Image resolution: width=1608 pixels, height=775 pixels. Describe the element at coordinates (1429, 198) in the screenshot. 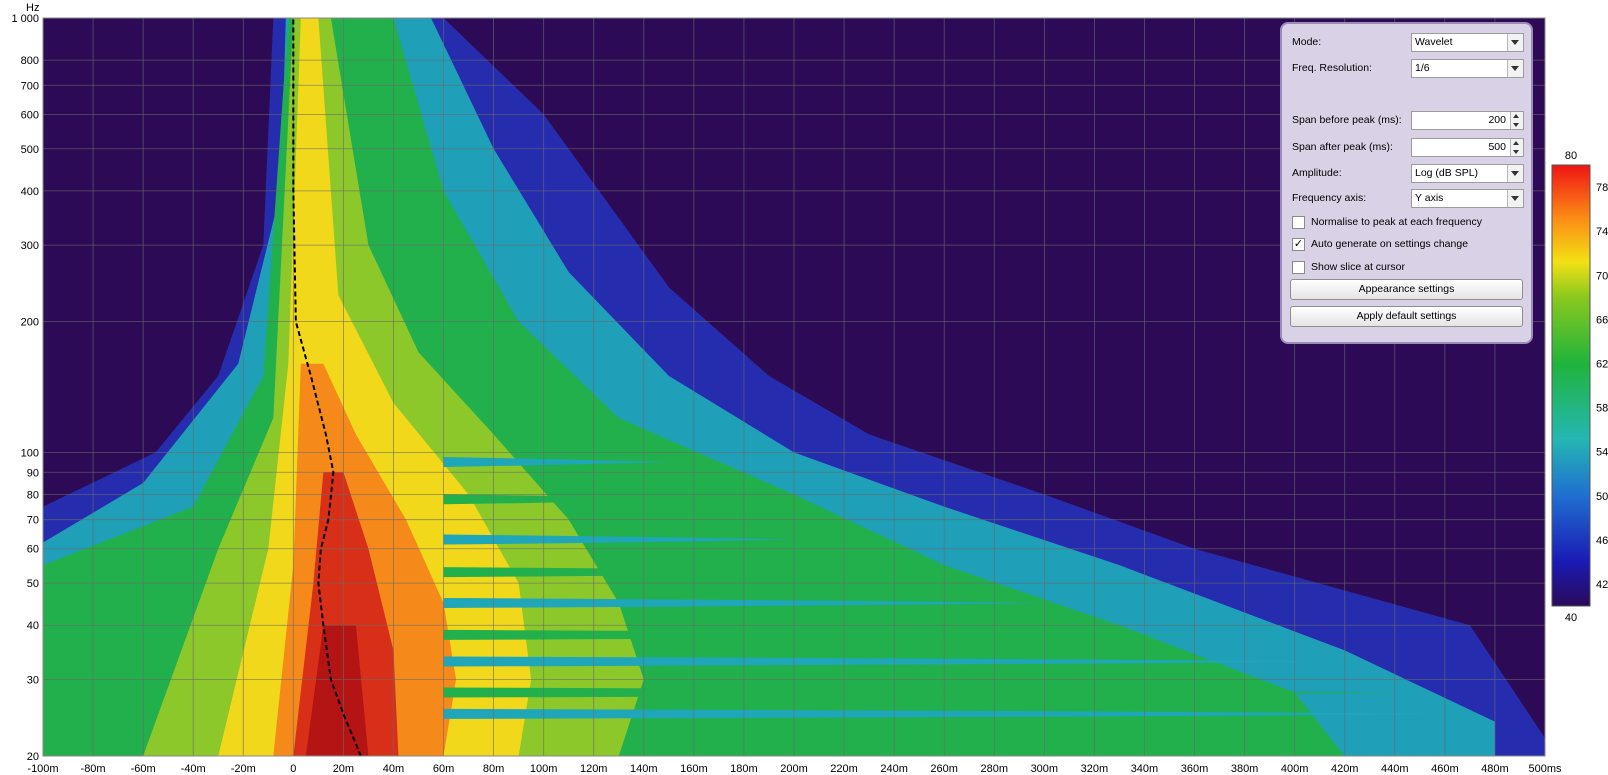

I see `frequency-axis-value: Y axis` at that location.